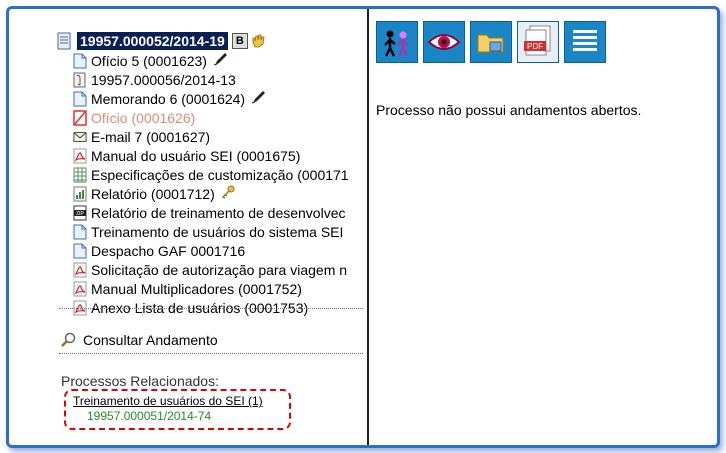 This screenshot has height=453, width=726. I want to click on related-process-type: Treinamento de usuários do SEI (1), so click(168, 401).